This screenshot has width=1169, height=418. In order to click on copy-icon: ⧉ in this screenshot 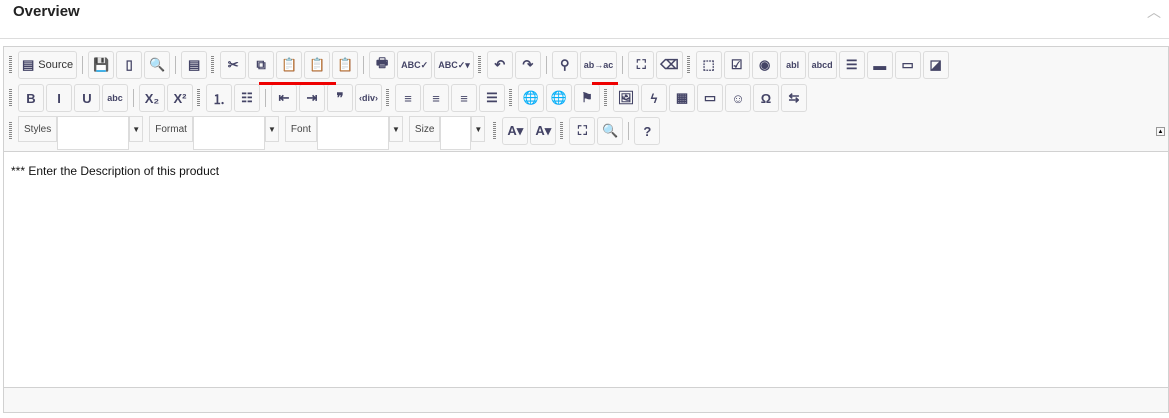, I will do `click(261, 64)`.